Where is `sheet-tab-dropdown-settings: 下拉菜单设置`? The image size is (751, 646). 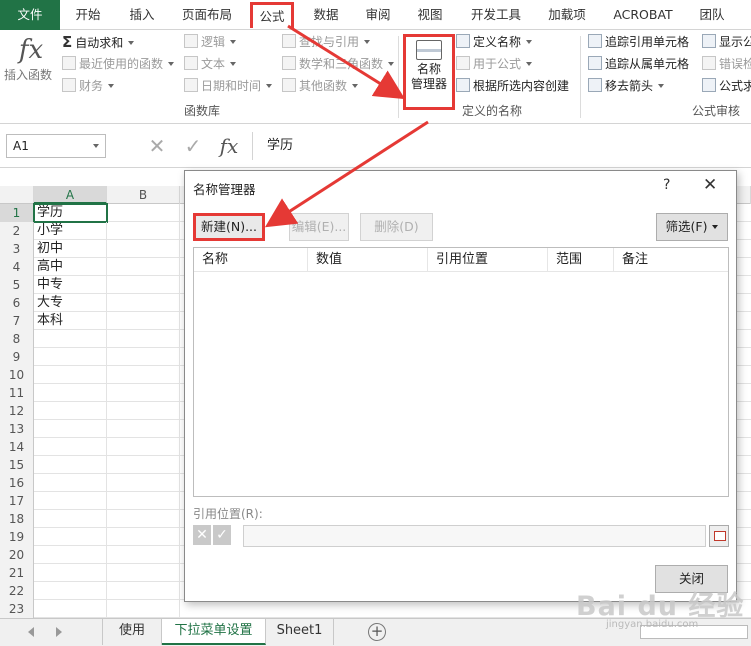 sheet-tab-dropdown-settings: 下拉菜单设置 is located at coordinates (214, 632).